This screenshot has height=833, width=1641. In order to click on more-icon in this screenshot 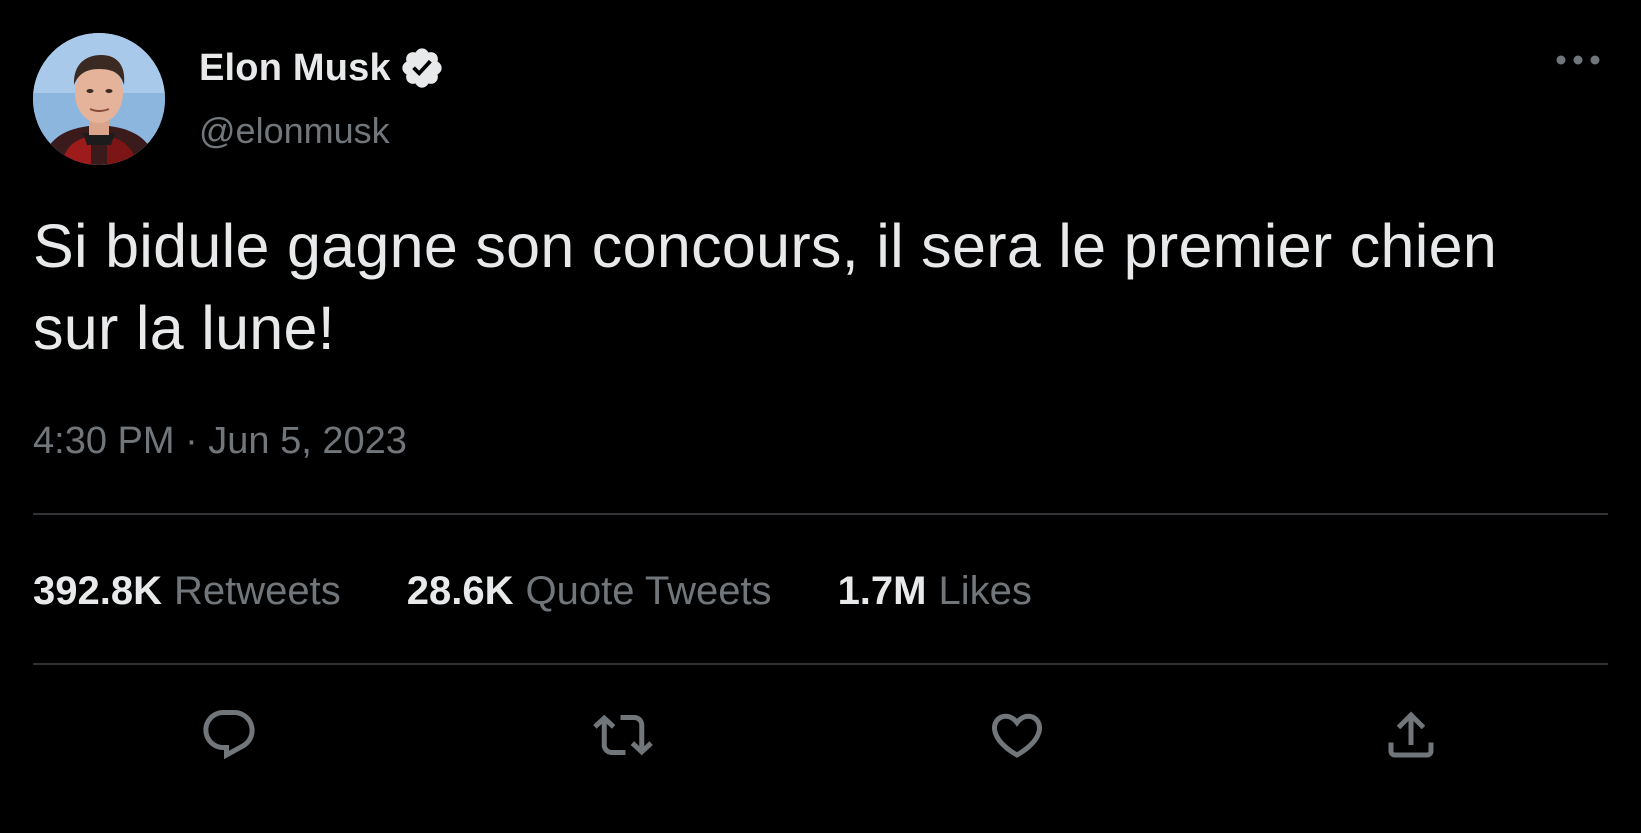, I will do `click(1578, 60)`.